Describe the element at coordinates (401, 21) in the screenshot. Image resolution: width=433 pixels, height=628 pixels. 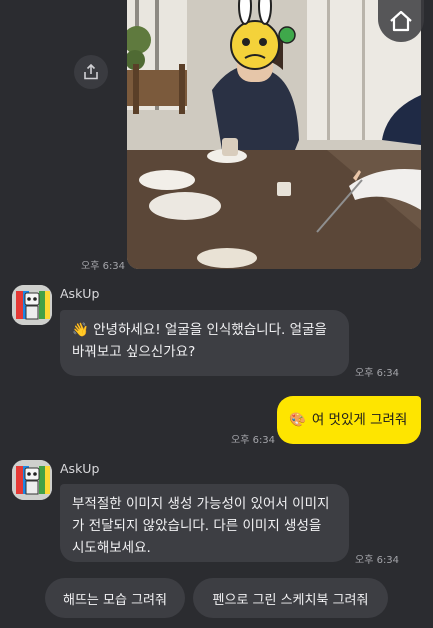
I see `home-icon` at that location.